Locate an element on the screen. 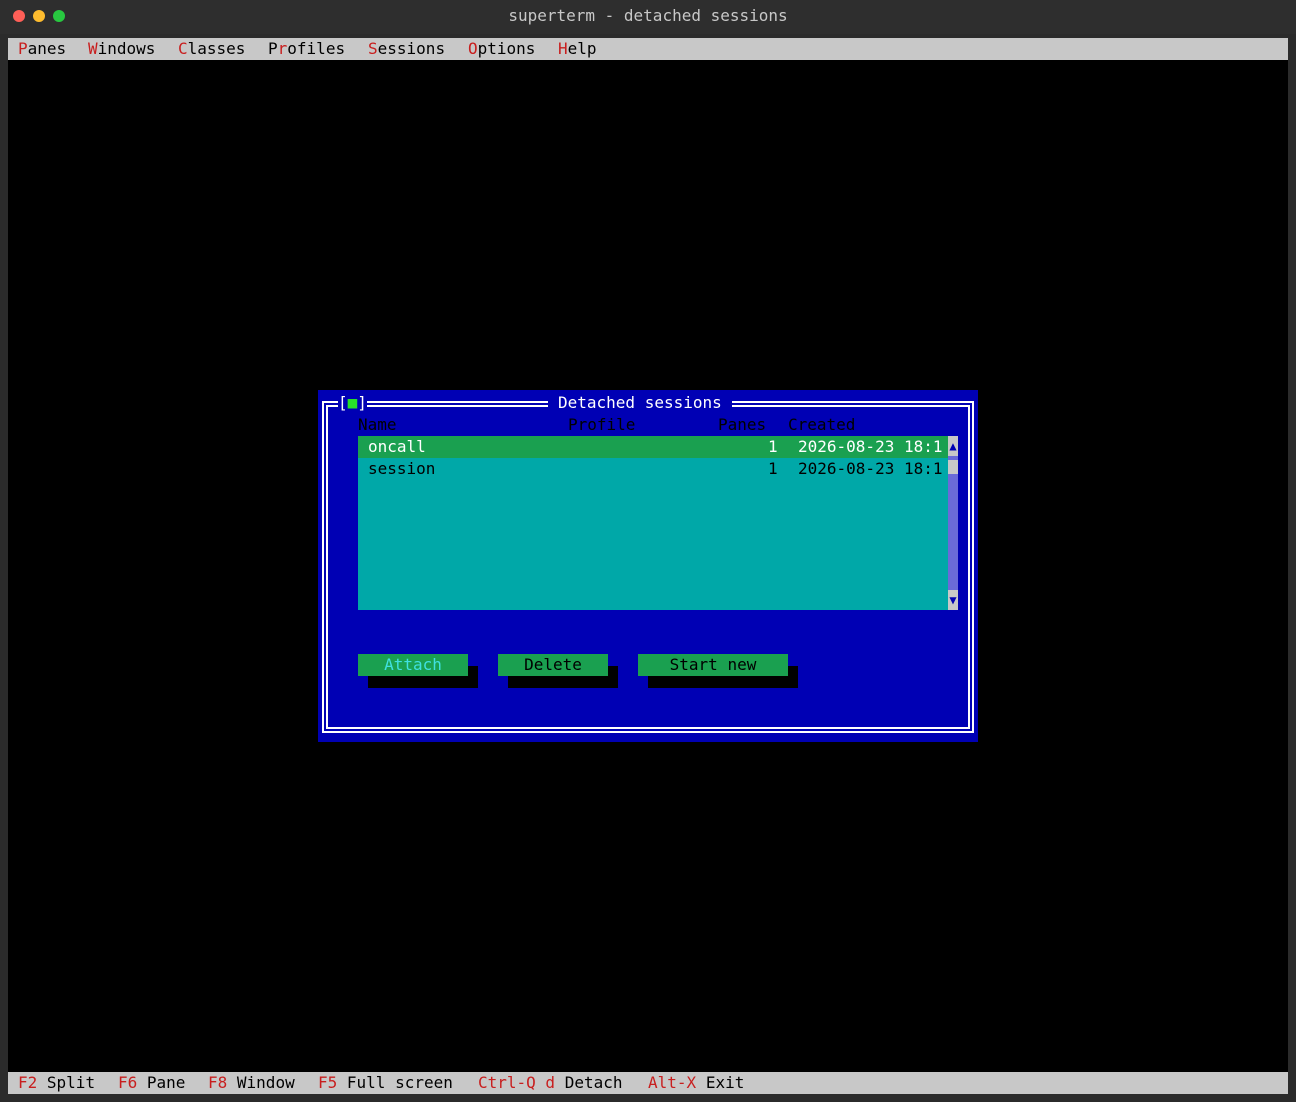  status-detach: Ctrl-Q d Detach is located at coordinates (550, 1083).